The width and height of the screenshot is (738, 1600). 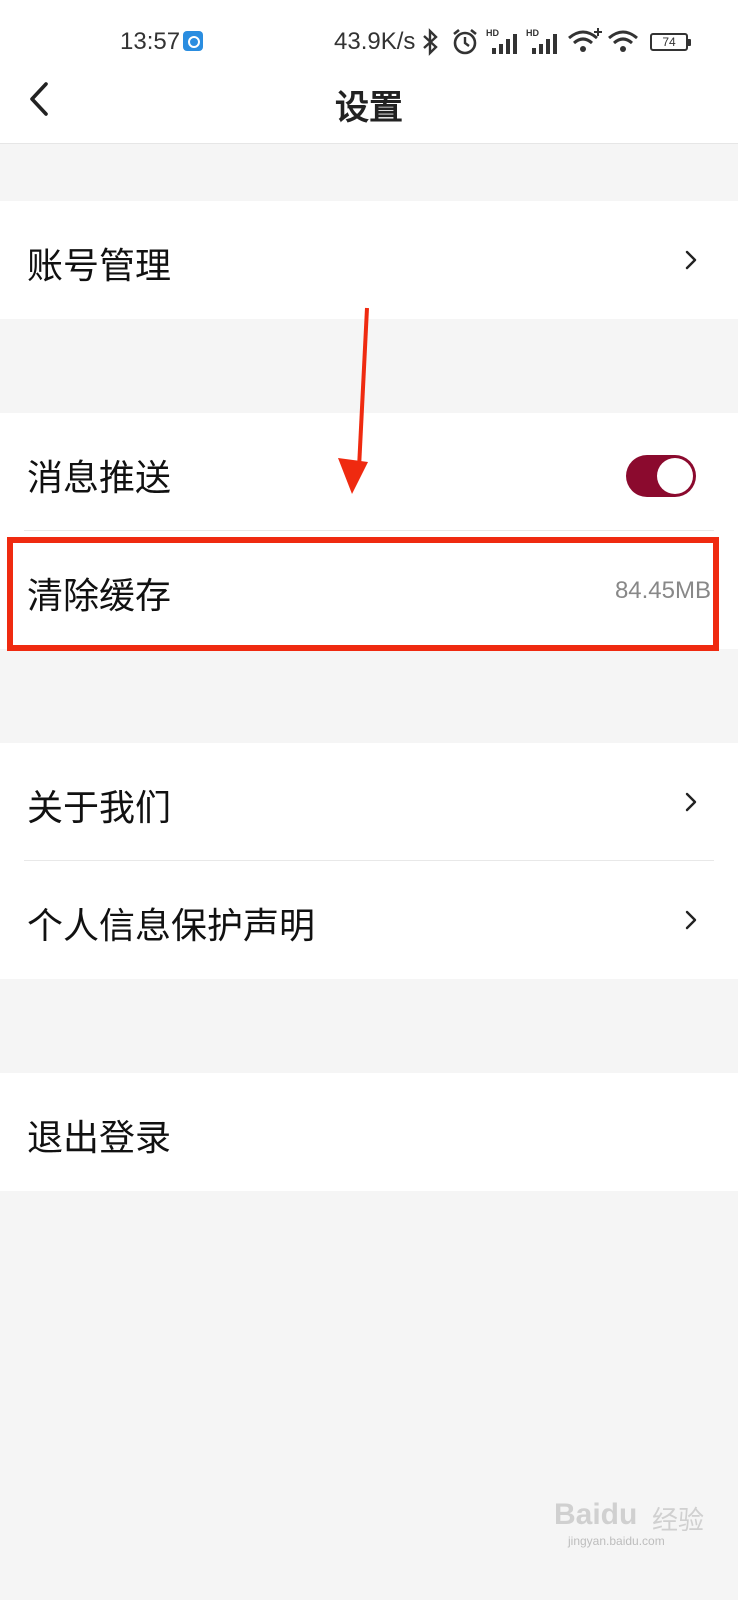 What do you see at coordinates (150, 41) in the screenshot?
I see `status-time: 13:57` at bounding box center [150, 41].